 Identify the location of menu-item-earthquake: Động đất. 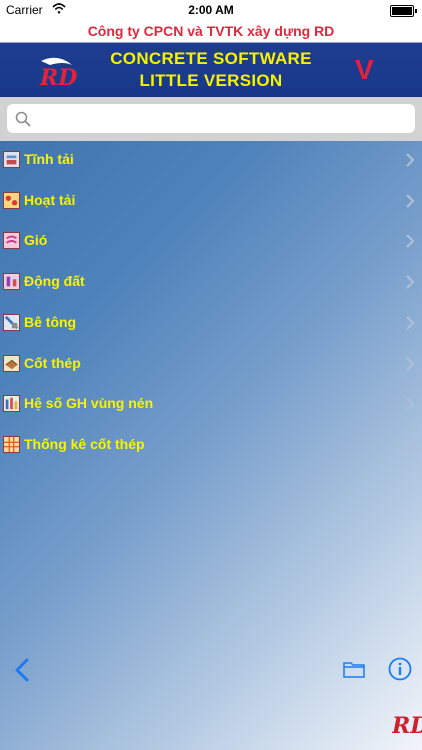
(211, 283).